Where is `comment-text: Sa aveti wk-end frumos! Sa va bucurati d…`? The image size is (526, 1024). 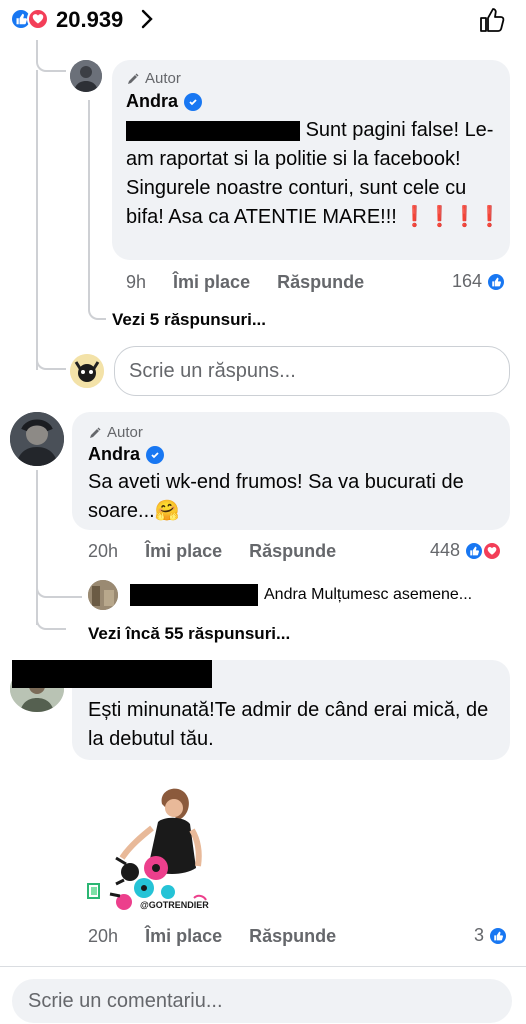 comment-text: Sa aveti wk-end frumos! Sa va bucurati d… is located at coordinates (276, 496).